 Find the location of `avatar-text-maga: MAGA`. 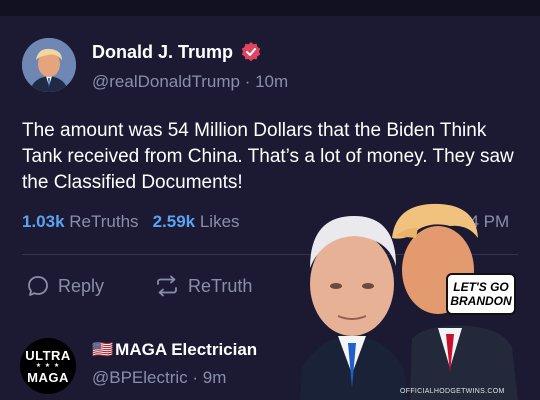

avatar-text-maga: MAGA is located at coordinates (48, 377).